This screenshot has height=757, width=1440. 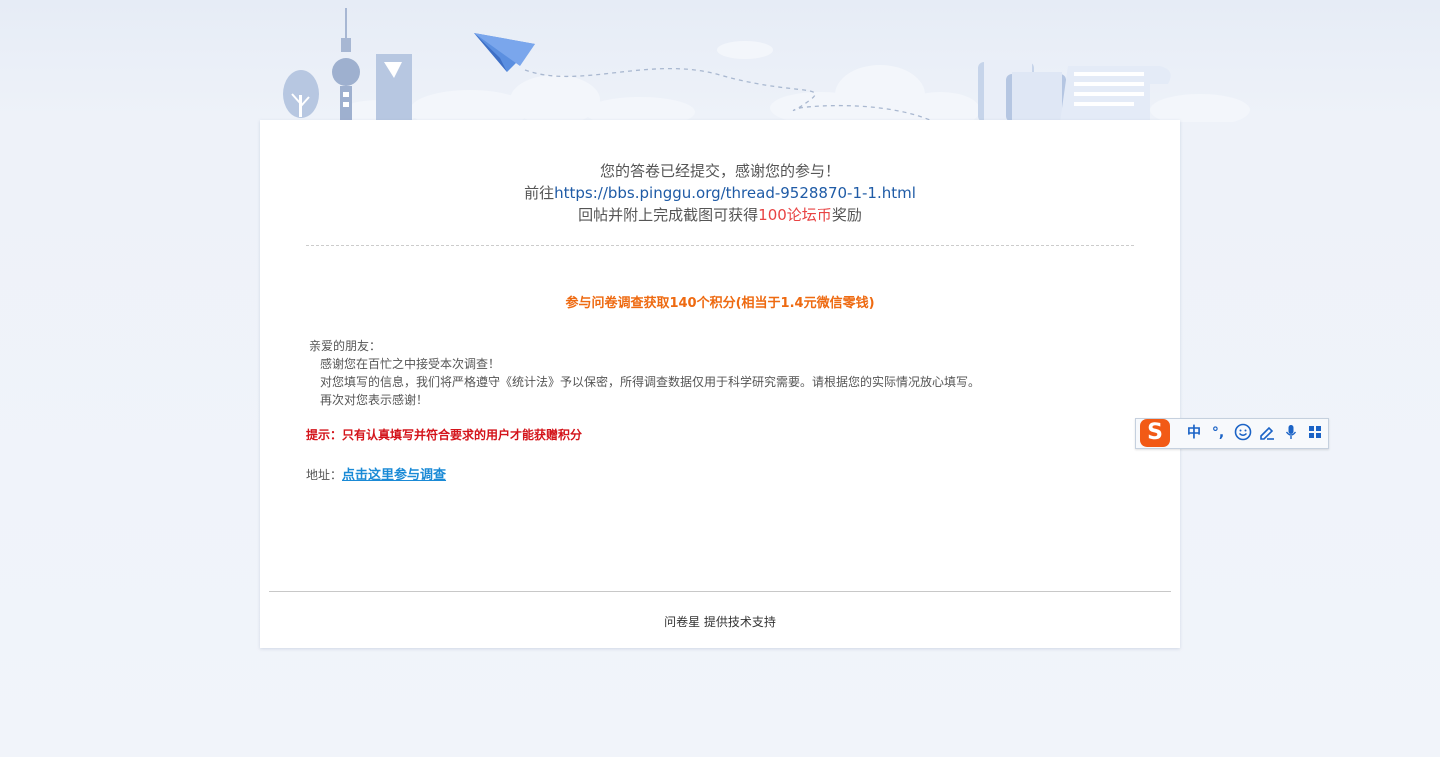 What do you see at coordinates (1218, 433) in the screenshot?
I see `ime-punctuation-toggle: °,` at bounding box center [1218, 433].